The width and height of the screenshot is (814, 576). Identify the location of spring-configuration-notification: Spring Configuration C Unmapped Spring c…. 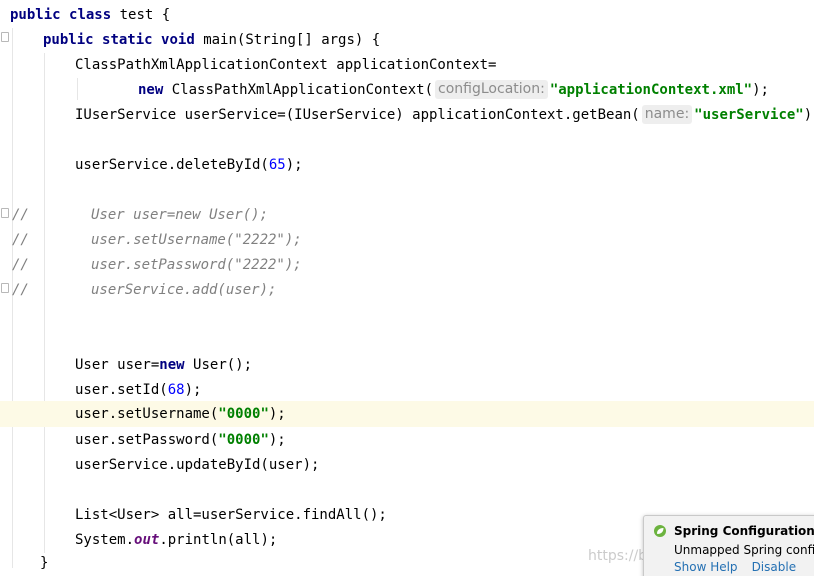
(728, 545).